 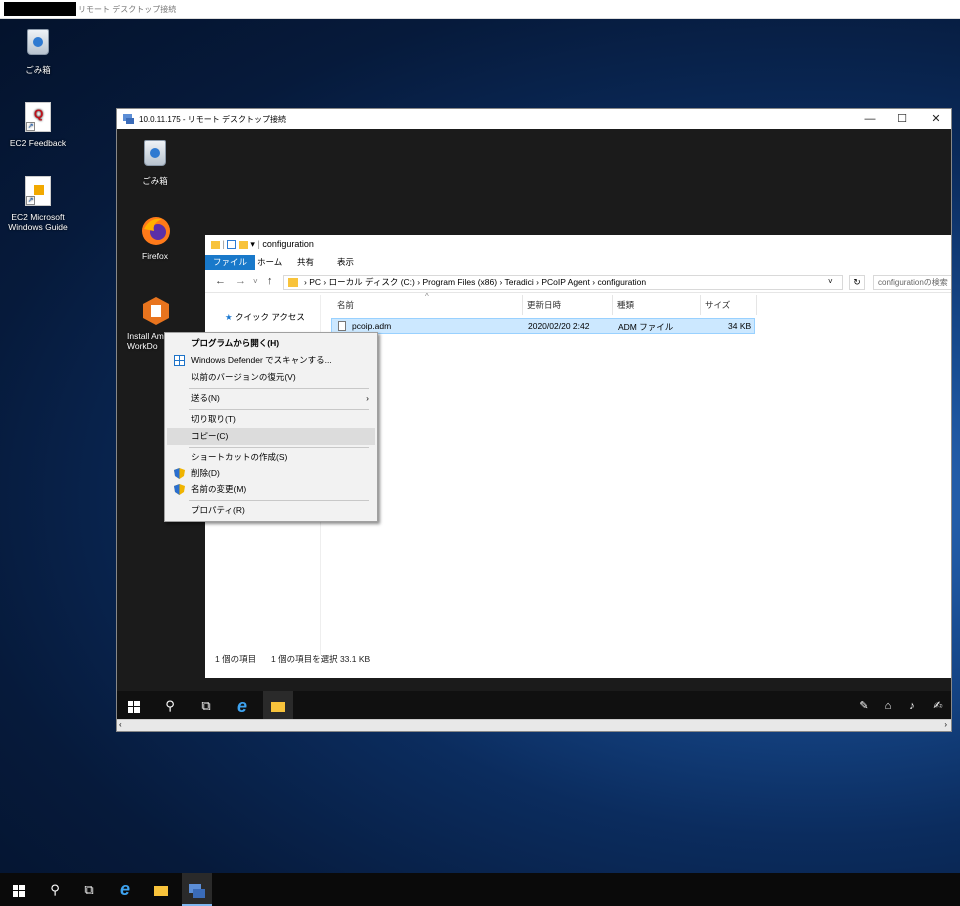 I want to click on properties-icon, so click(x=232, y=245).